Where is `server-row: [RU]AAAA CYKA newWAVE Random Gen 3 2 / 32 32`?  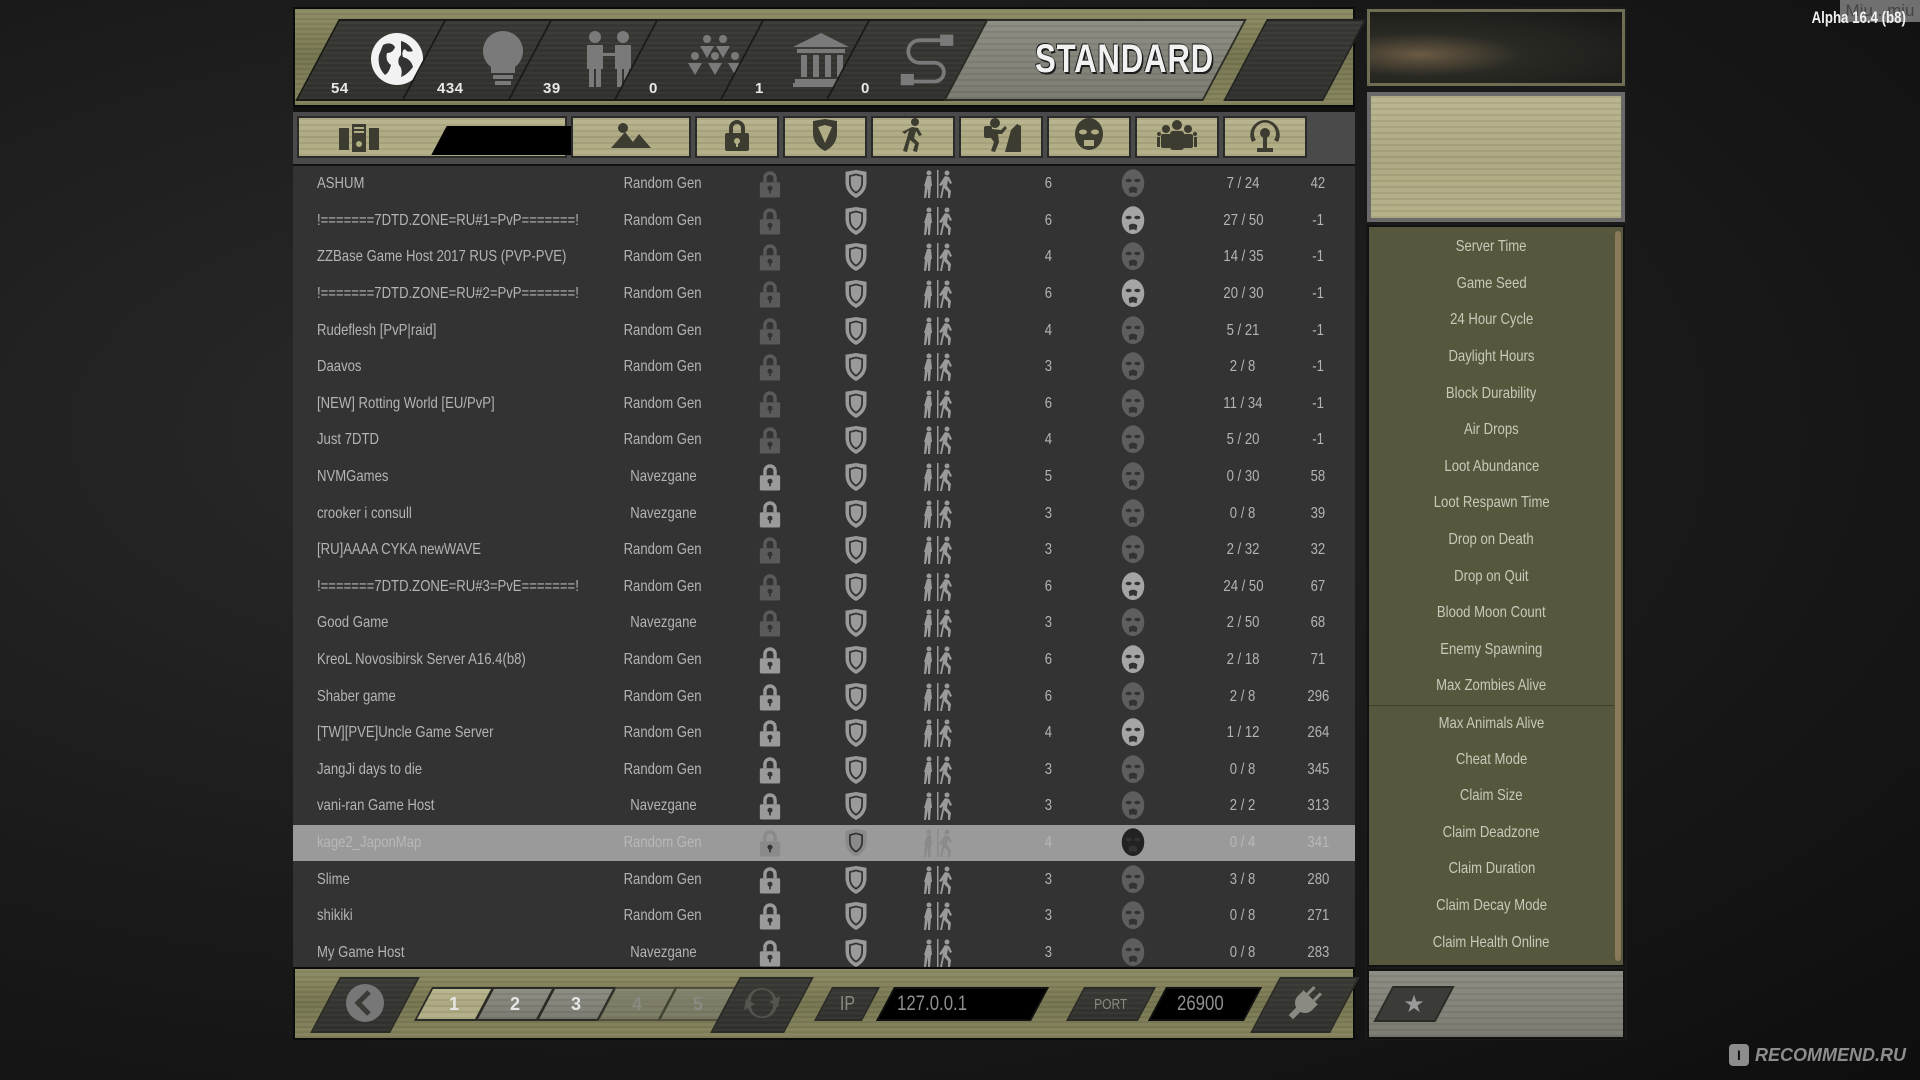
server-row: [RU]AAAA CYKA newWAVE Random Gen 3 2 / 32 32 is located at coordinates (824, 550).